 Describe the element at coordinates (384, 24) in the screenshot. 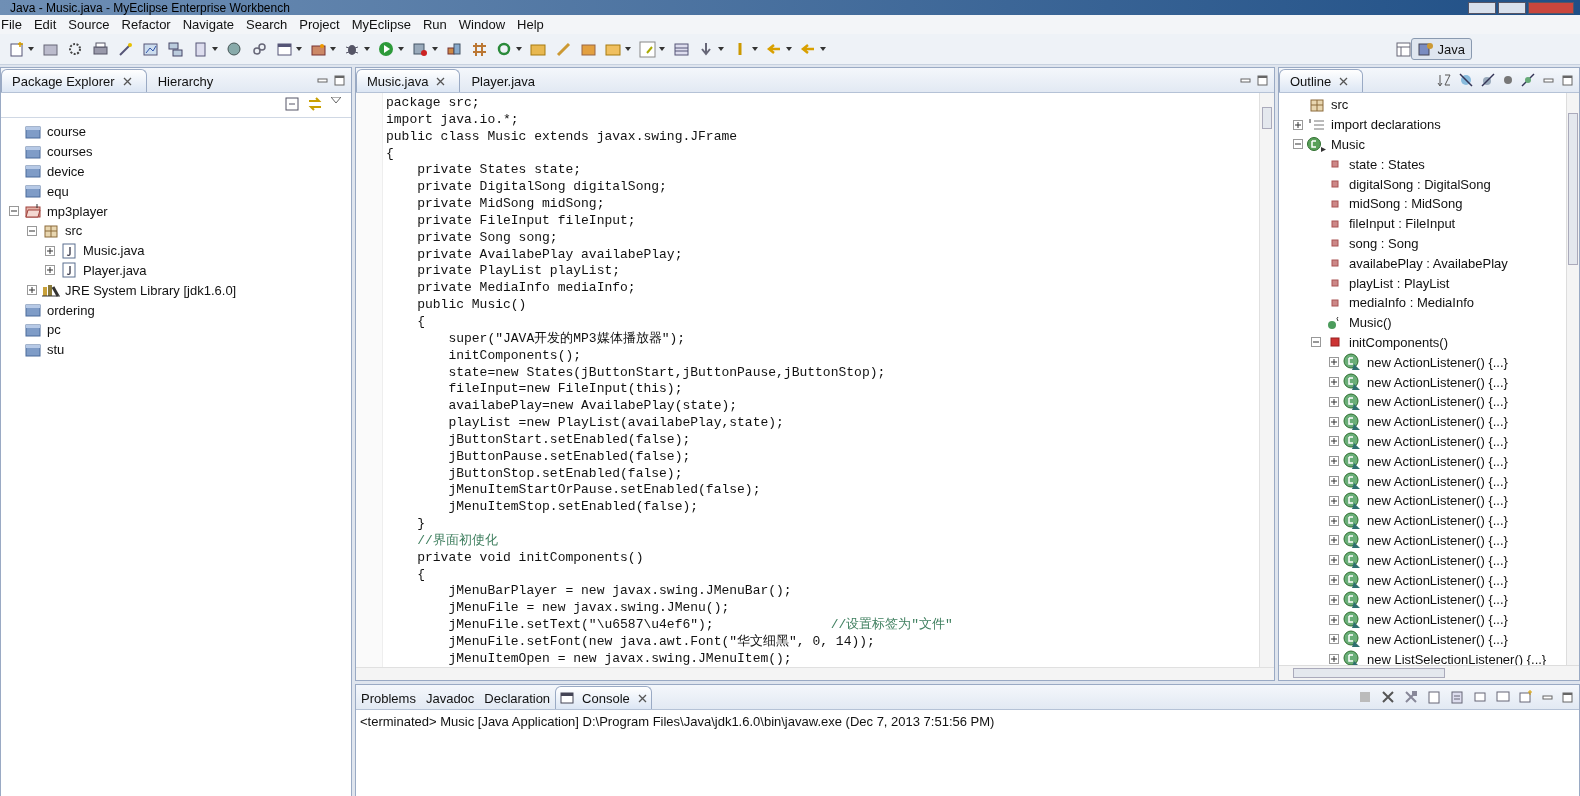

I see `menu-item: MyEclipse` at that location.